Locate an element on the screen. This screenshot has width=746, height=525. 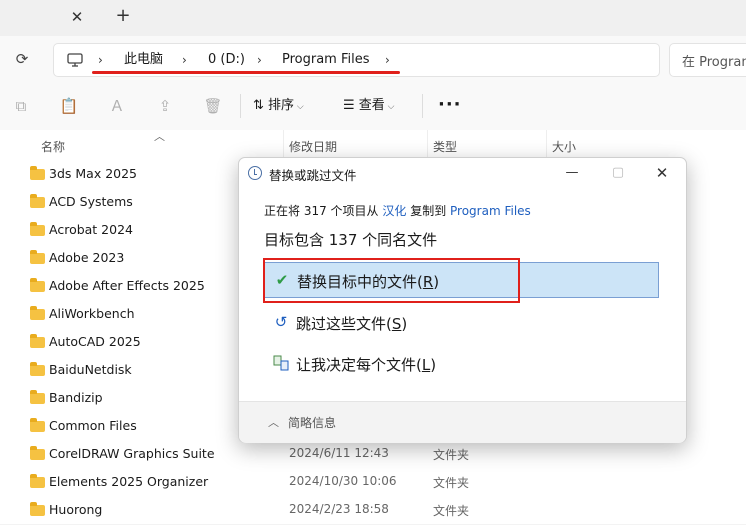
skip-arrow-icon: ↺ is located at coordinates (281, 322).